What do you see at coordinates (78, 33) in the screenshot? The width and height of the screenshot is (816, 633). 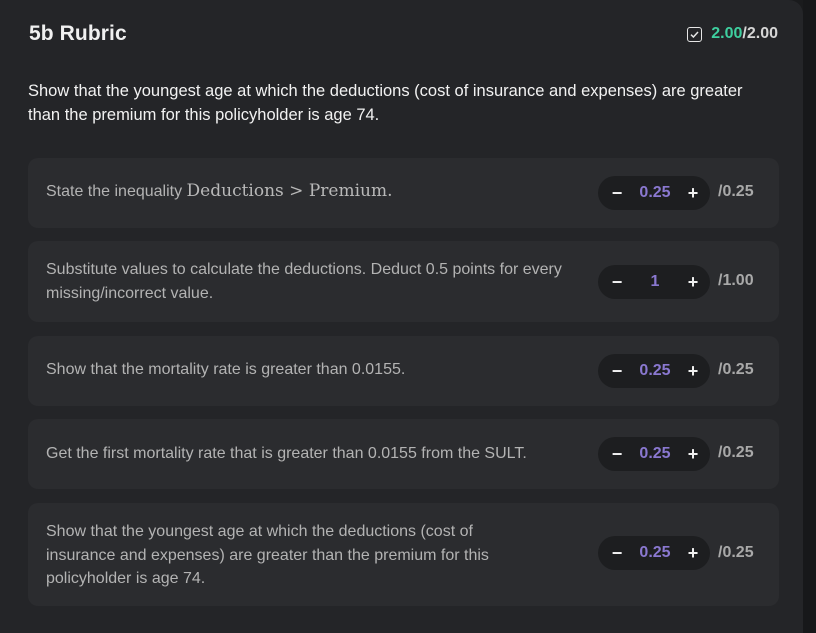 I see `rubric-title: 5b Rubric` at bounding box center [78, 33].